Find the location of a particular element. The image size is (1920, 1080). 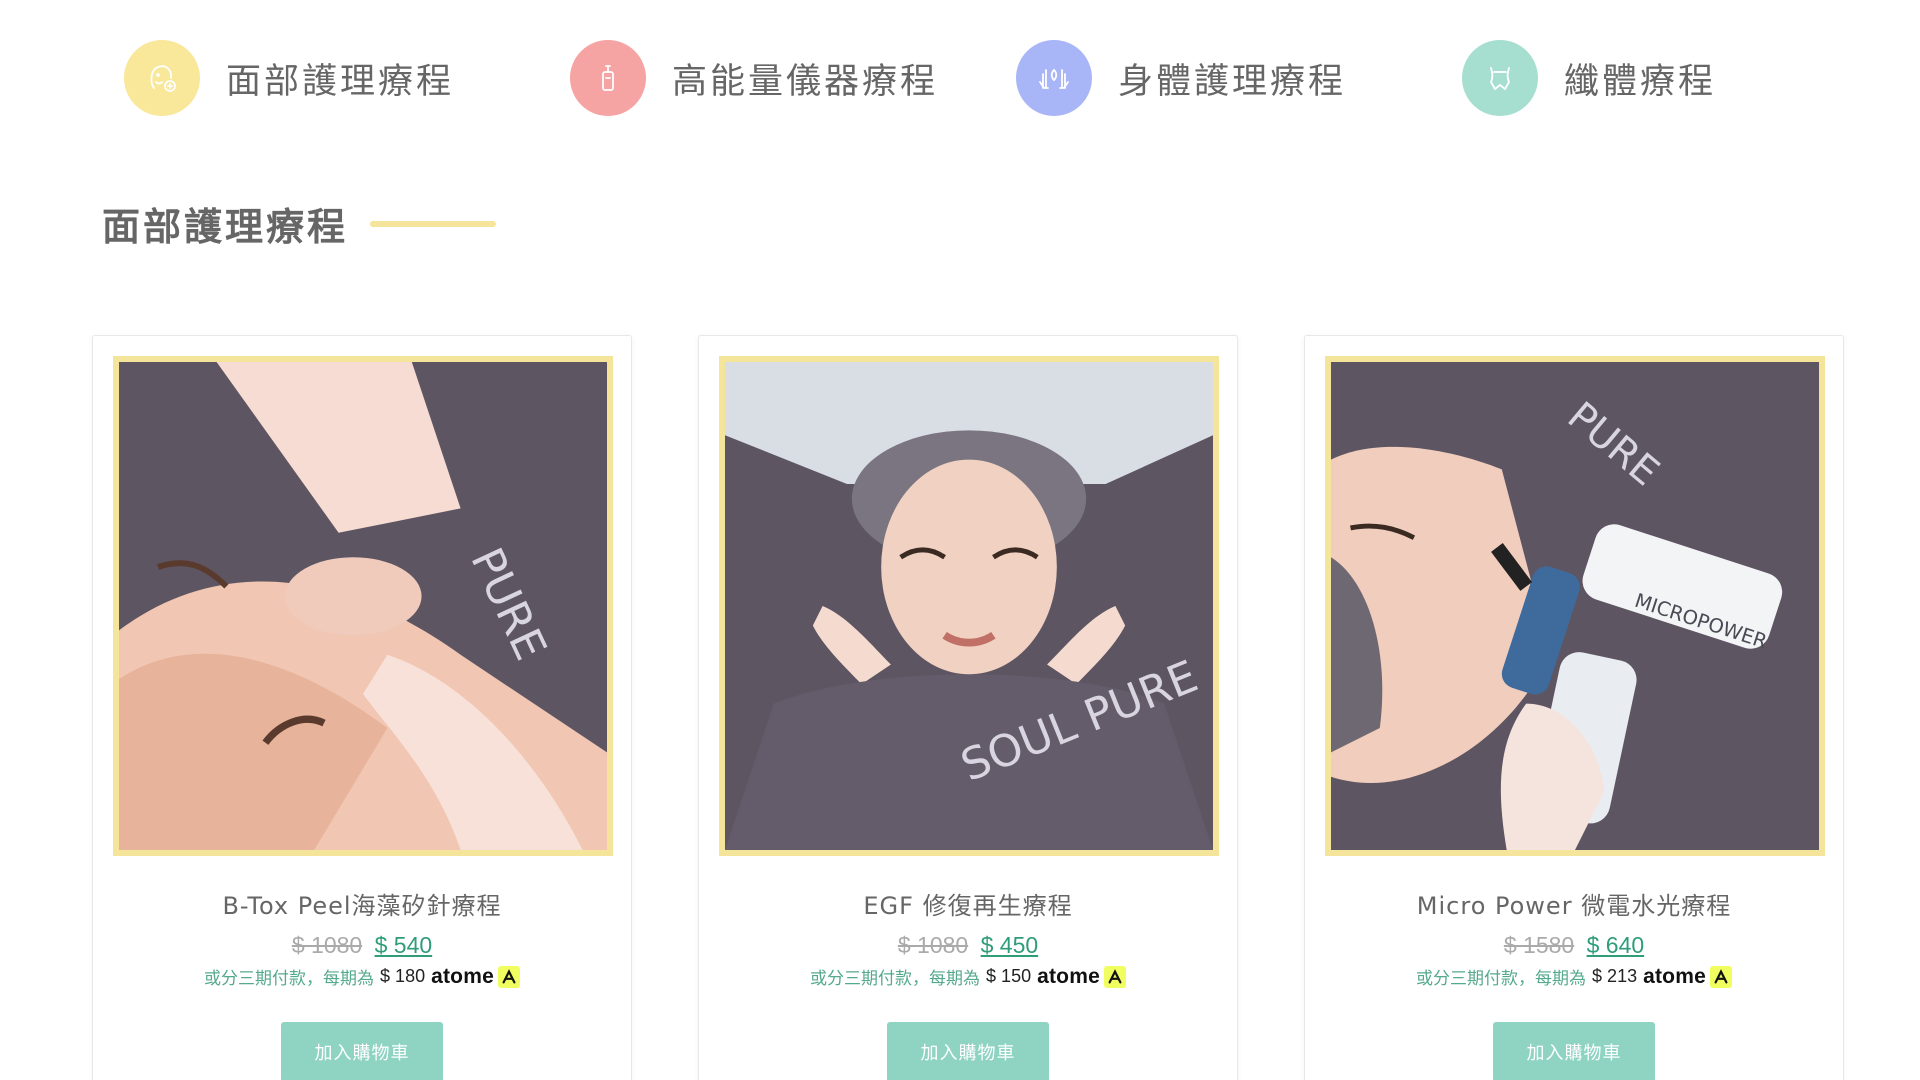

product-title: B-Tox Peel海藻矽針療程 is located at coordinates (362, 903).